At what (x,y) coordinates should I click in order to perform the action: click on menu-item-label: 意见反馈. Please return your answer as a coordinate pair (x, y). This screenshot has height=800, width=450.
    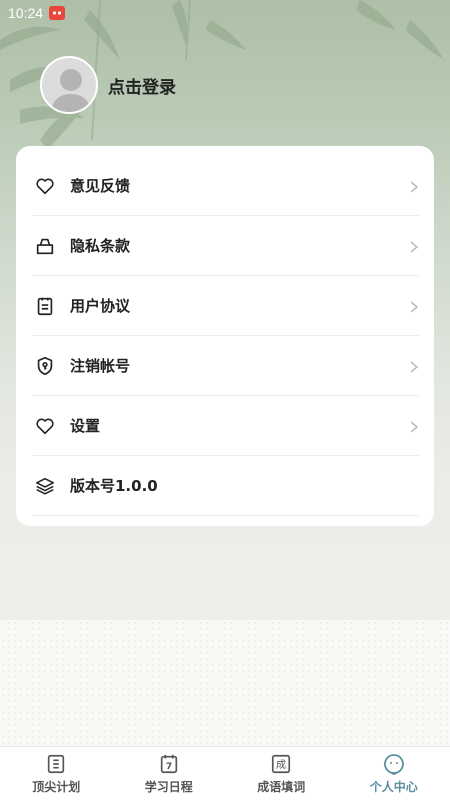
    Looking at the image, I should click on (100, 186).